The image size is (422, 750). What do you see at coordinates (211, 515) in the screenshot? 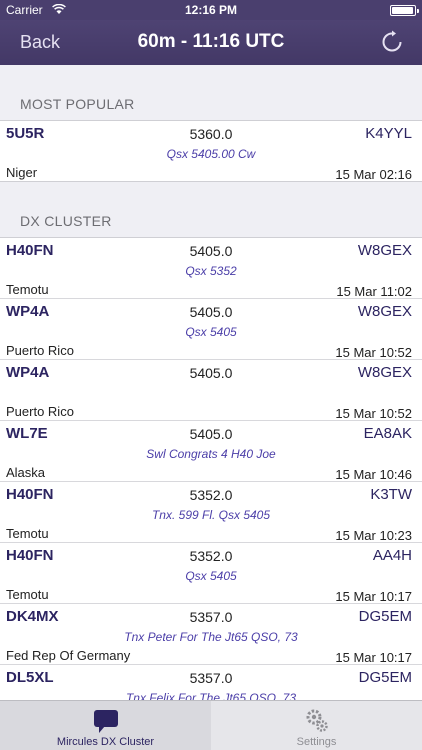
I see `spot-comment: Tnx. 599 Fl. Qsx 5405` at bounding box center [211, 515].